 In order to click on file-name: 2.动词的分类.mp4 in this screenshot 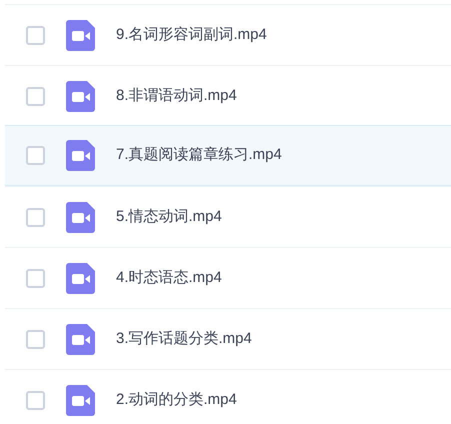, I will do `click(176, 400)`.